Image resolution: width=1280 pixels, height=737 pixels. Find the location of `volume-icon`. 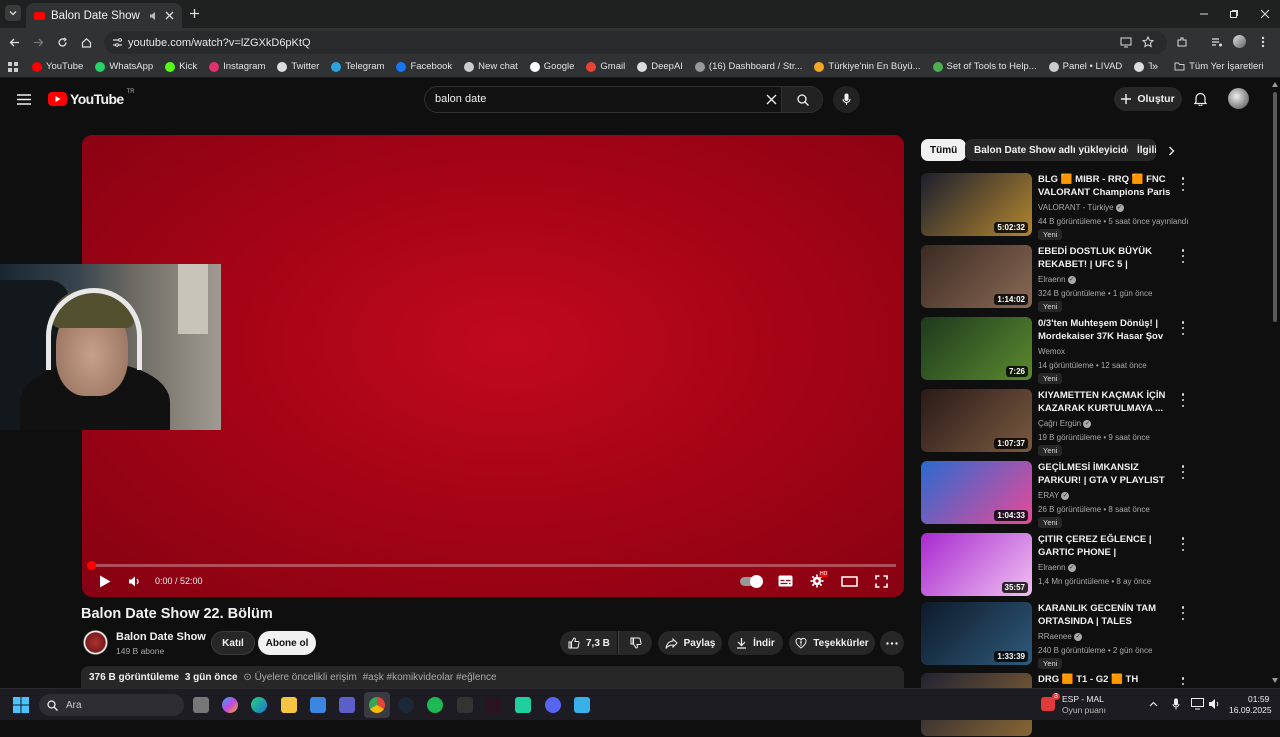

volume-icon is located at coordinates (134, 581).